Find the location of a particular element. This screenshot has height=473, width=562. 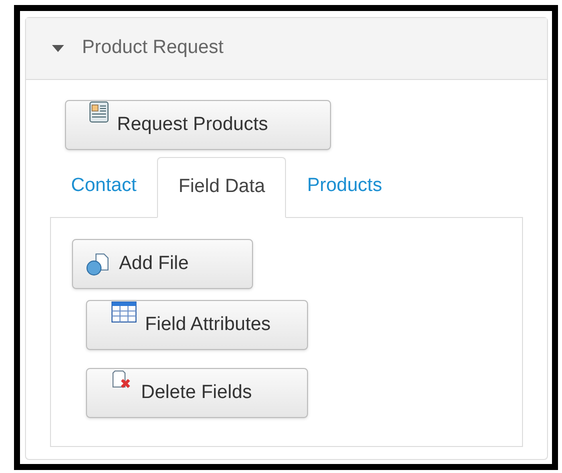

action-button: Add File is located at coordinates (162, 264).